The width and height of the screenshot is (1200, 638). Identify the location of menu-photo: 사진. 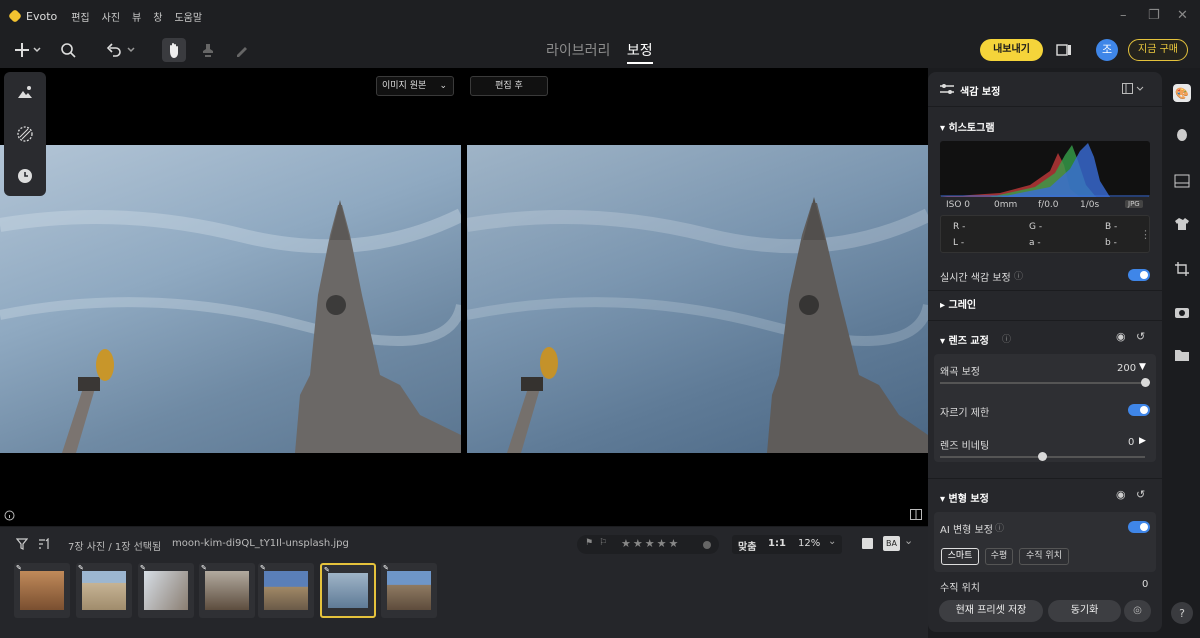
(111, 16).